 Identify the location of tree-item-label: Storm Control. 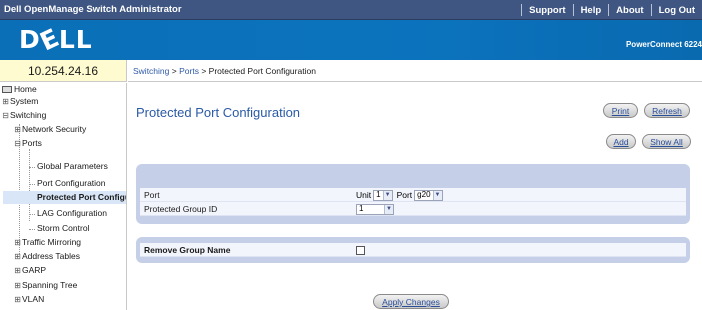
(63, 228).